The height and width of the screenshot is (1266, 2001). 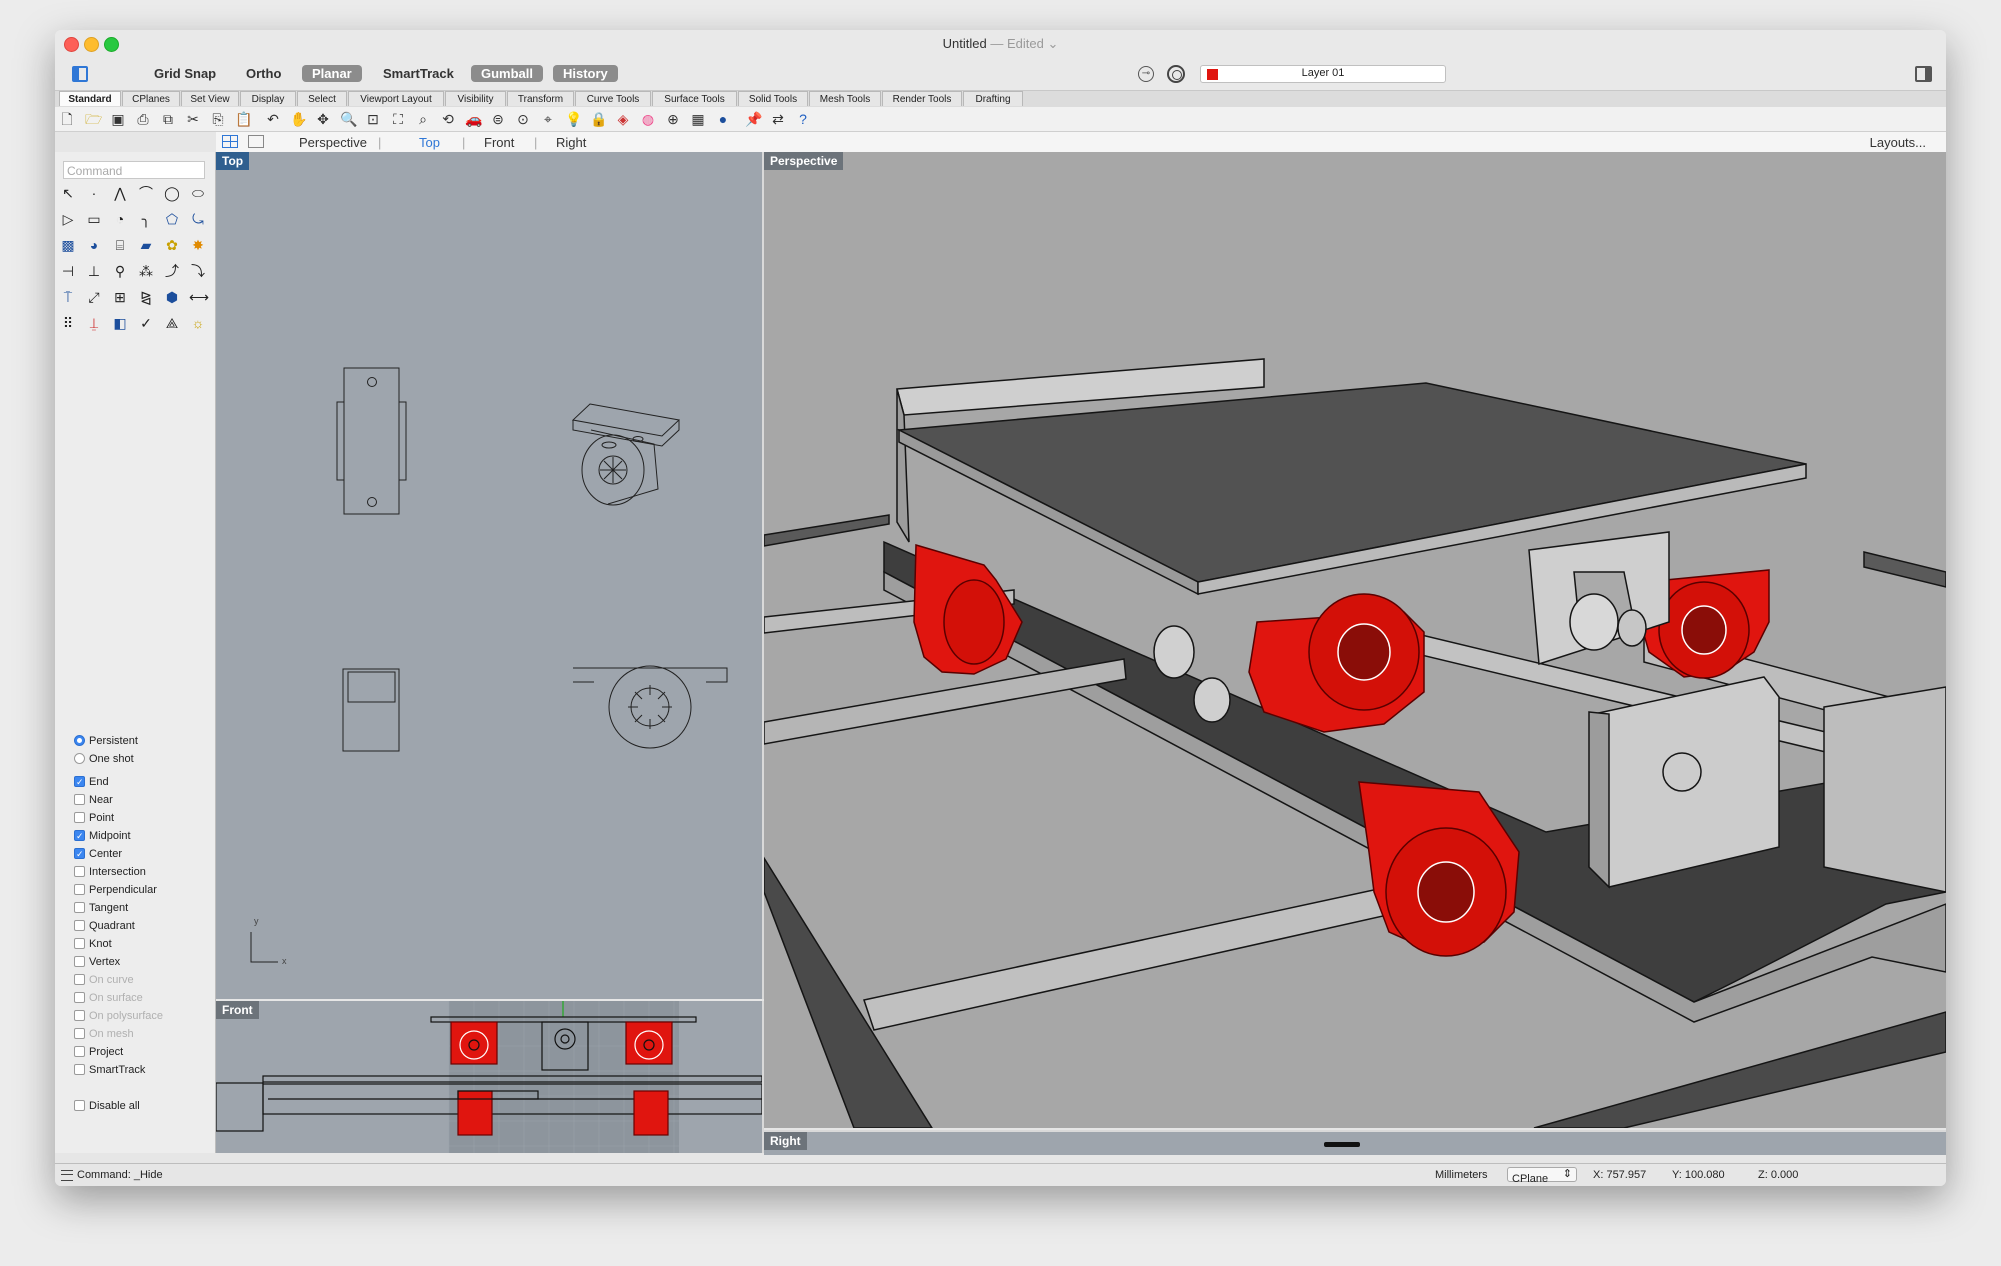 What do you see at coordinates (332, 73) in the screenshot?
I see `planar-toggle: Planar` at bounding box center [332, 73].